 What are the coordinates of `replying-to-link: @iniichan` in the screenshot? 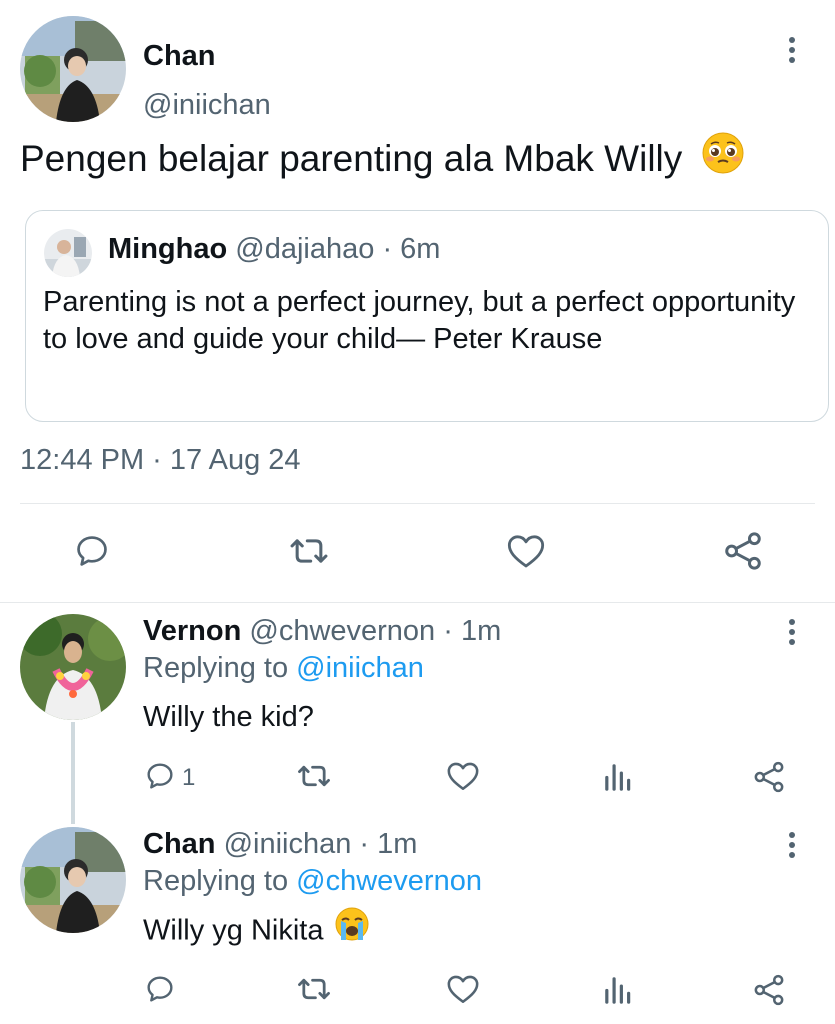 It's located at (360, 668).